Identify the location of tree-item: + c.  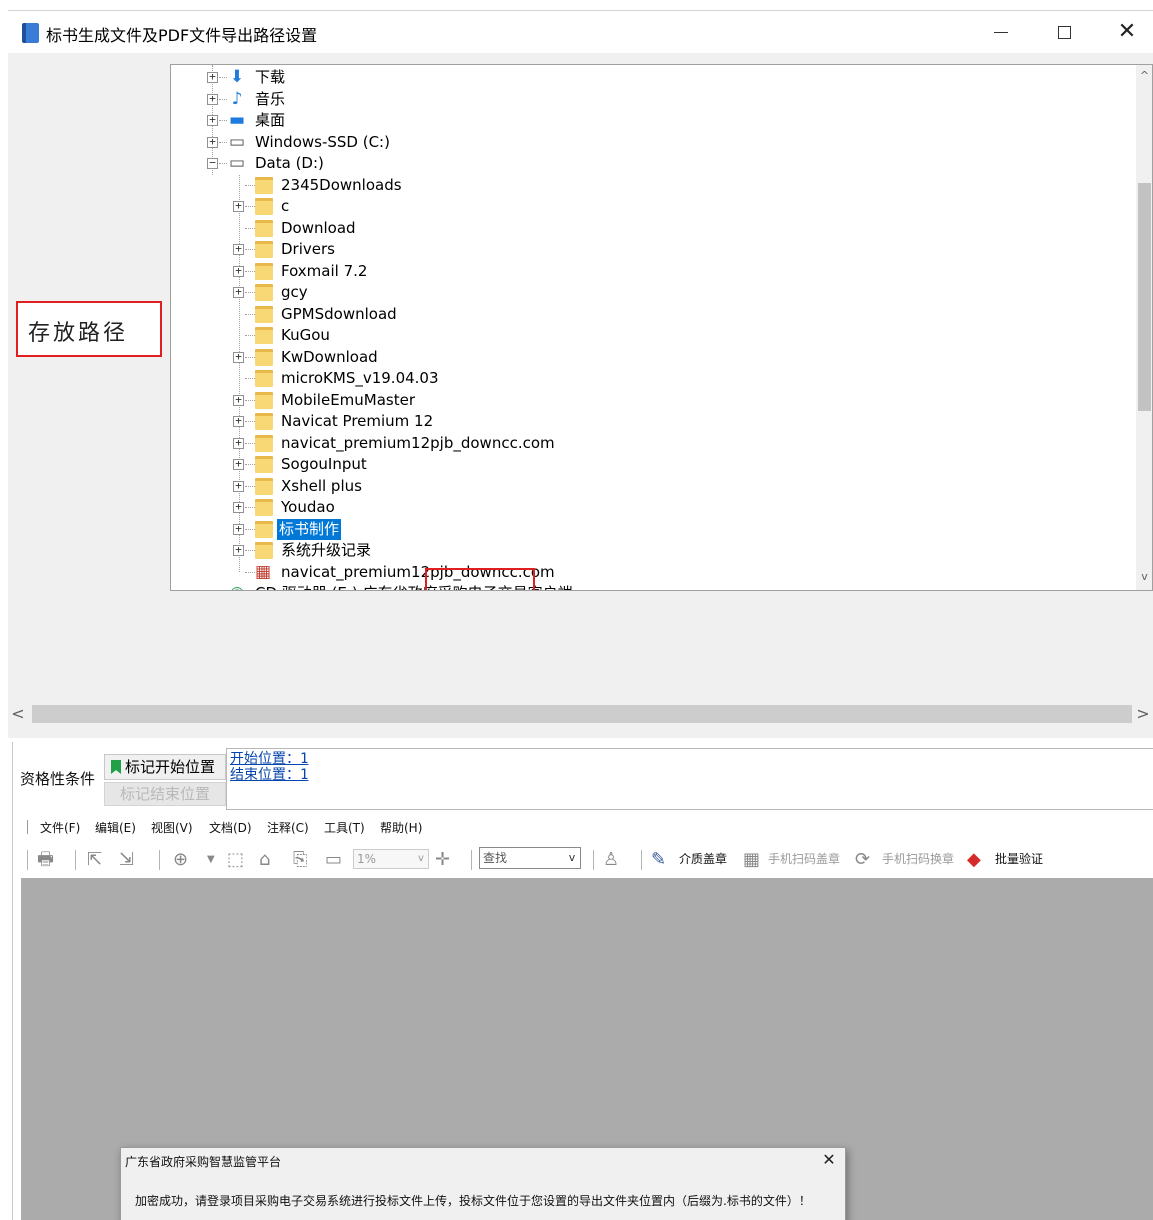
(651, 206).